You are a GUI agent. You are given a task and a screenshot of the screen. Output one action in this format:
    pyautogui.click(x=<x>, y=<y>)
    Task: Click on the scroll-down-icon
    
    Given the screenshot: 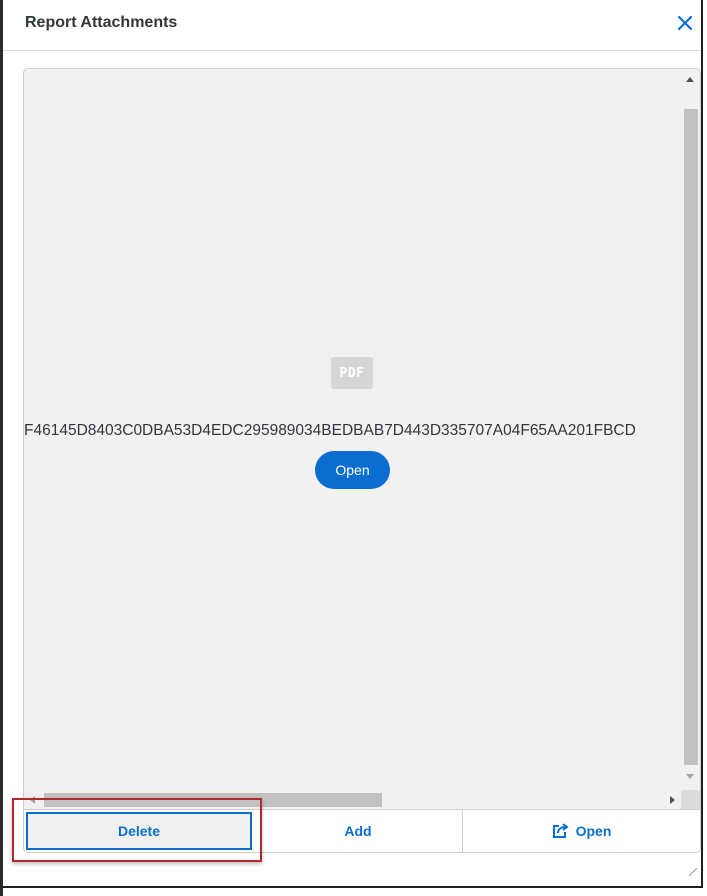 What is the action you would take?
    pyautogui.click(x=690, y=776)
    